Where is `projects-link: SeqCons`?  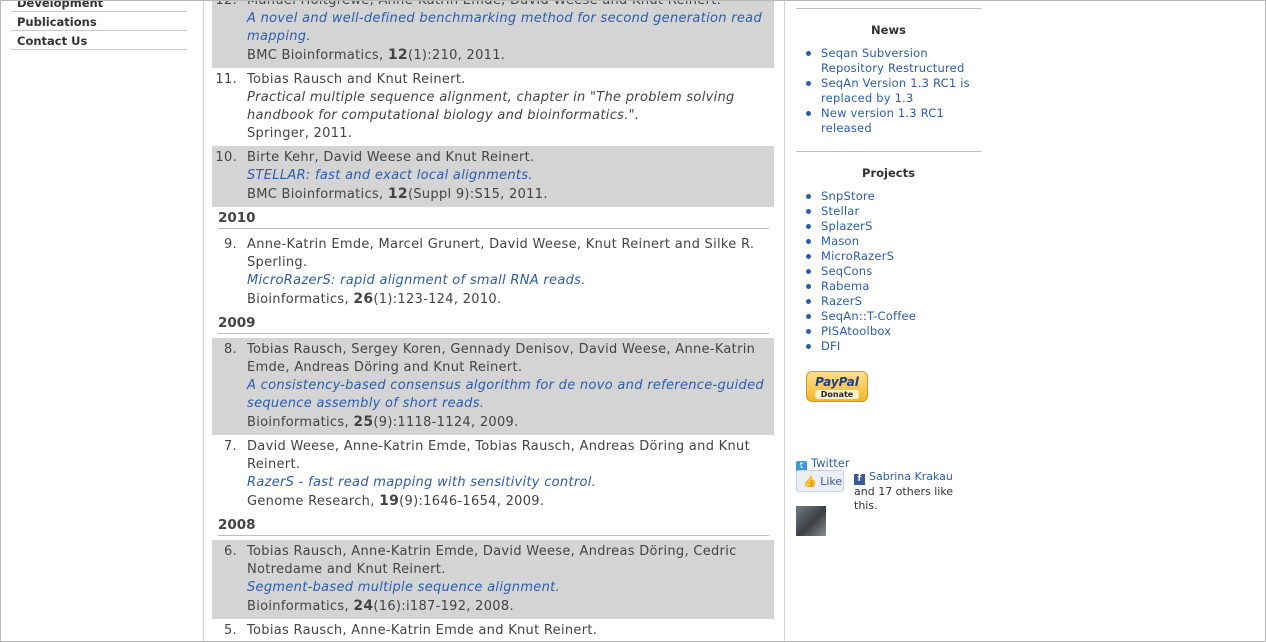 projects-link: SeqCons is located at coordinates (846, 271).